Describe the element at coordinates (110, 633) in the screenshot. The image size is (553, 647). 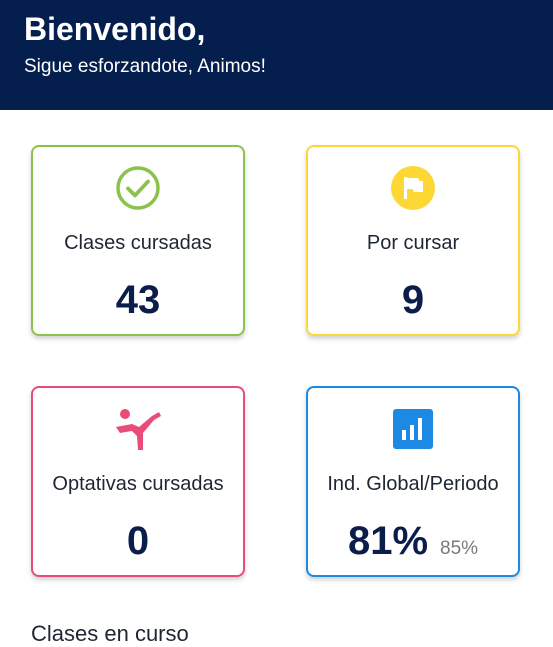
I see `current-classes-section-title: Clases en curso` at that location.